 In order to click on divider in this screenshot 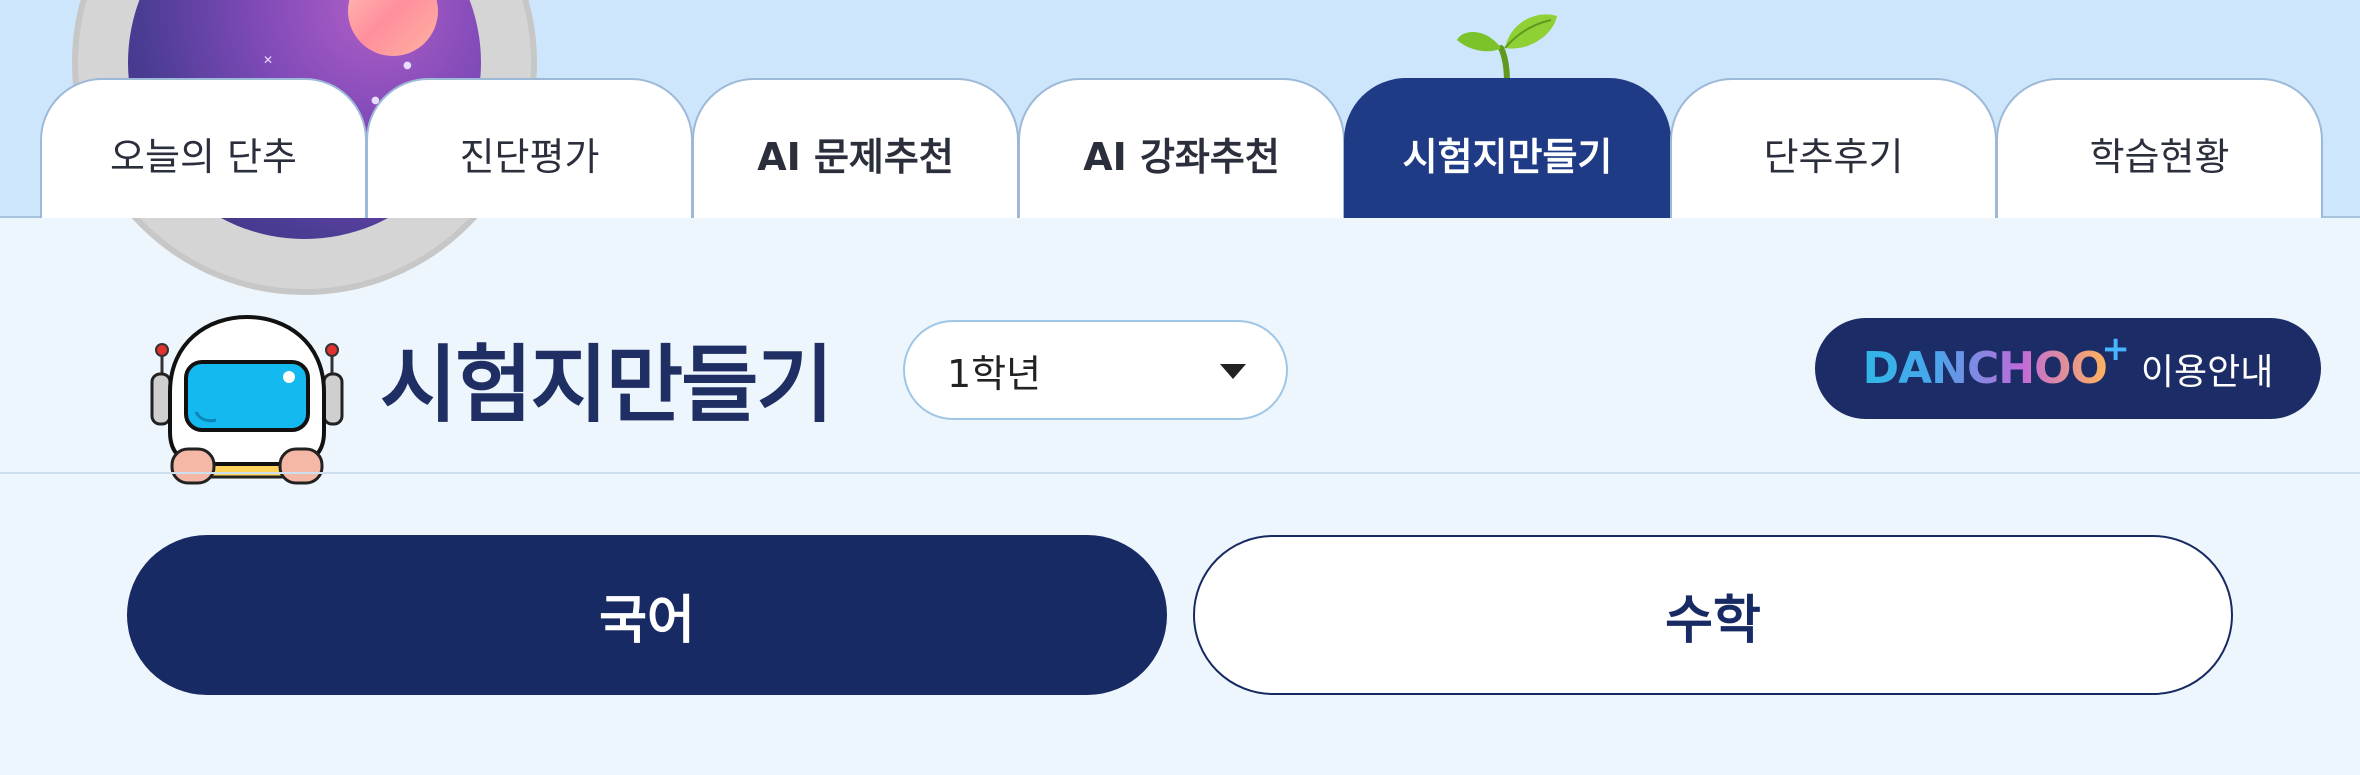, I will do `click(1180, 473)`.